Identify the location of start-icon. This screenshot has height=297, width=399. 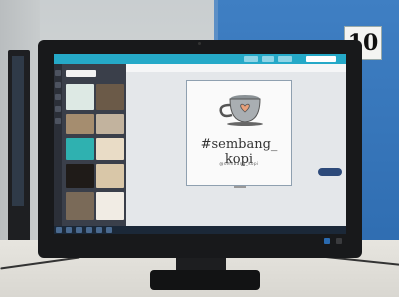
(59, 230).